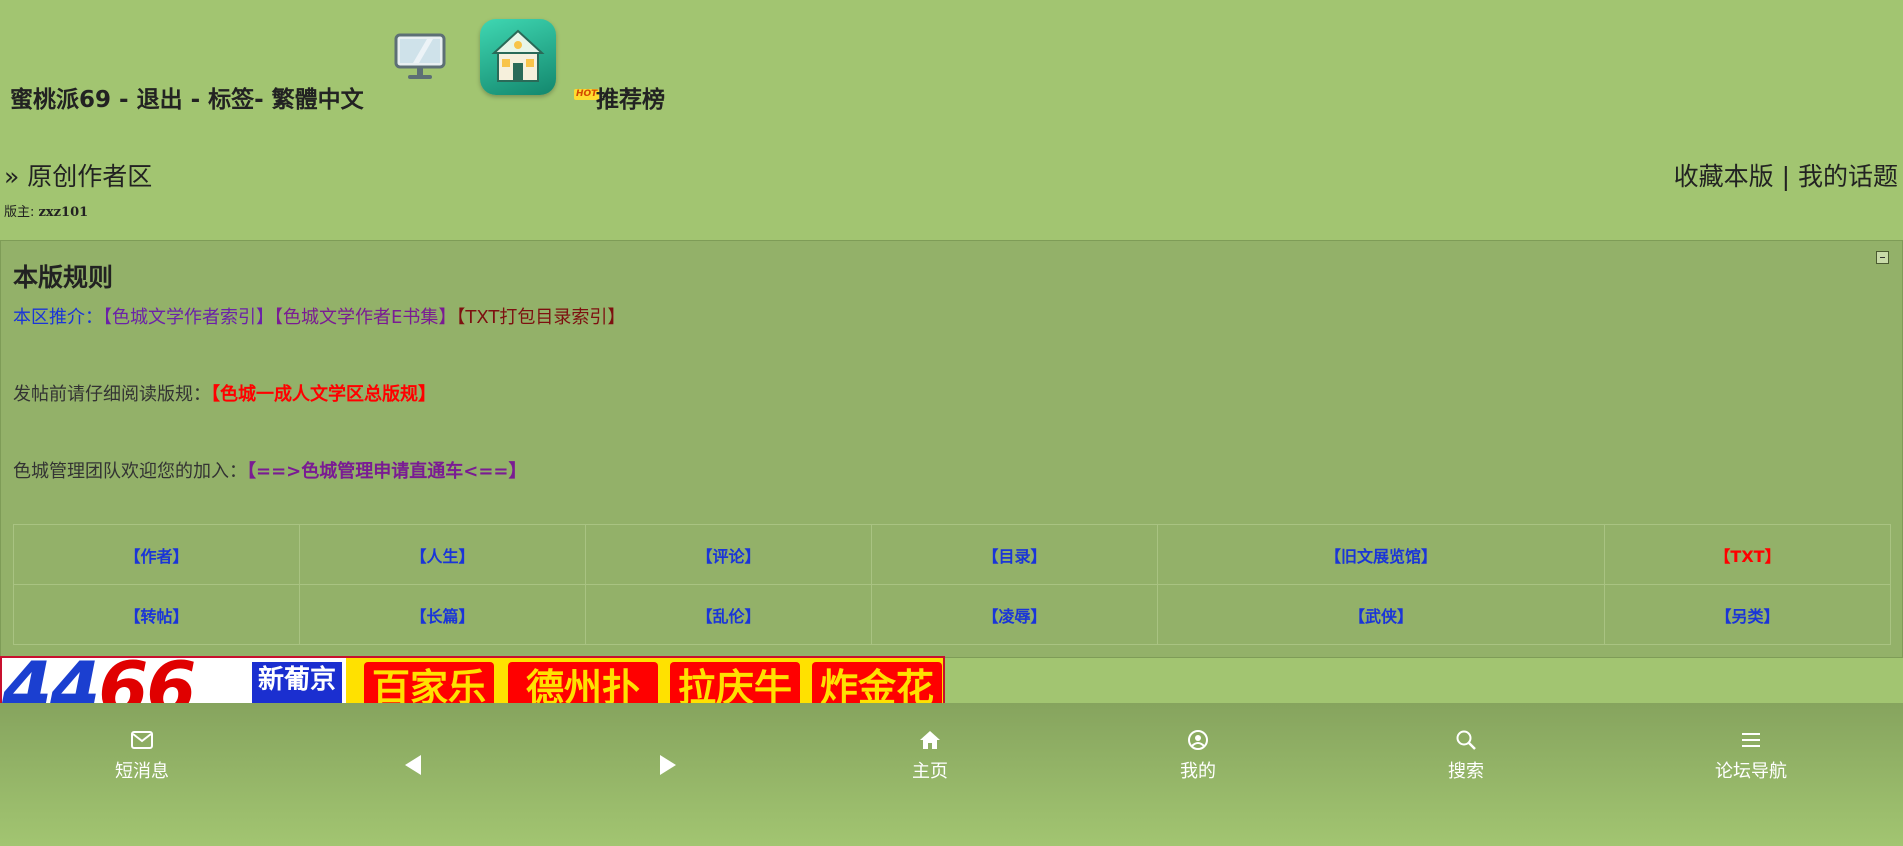 The image size is (1903, 846). Describe the element at coordinates (1848, 176) in the screenshot. I see `my-topics-link: 我的话题` at that location.